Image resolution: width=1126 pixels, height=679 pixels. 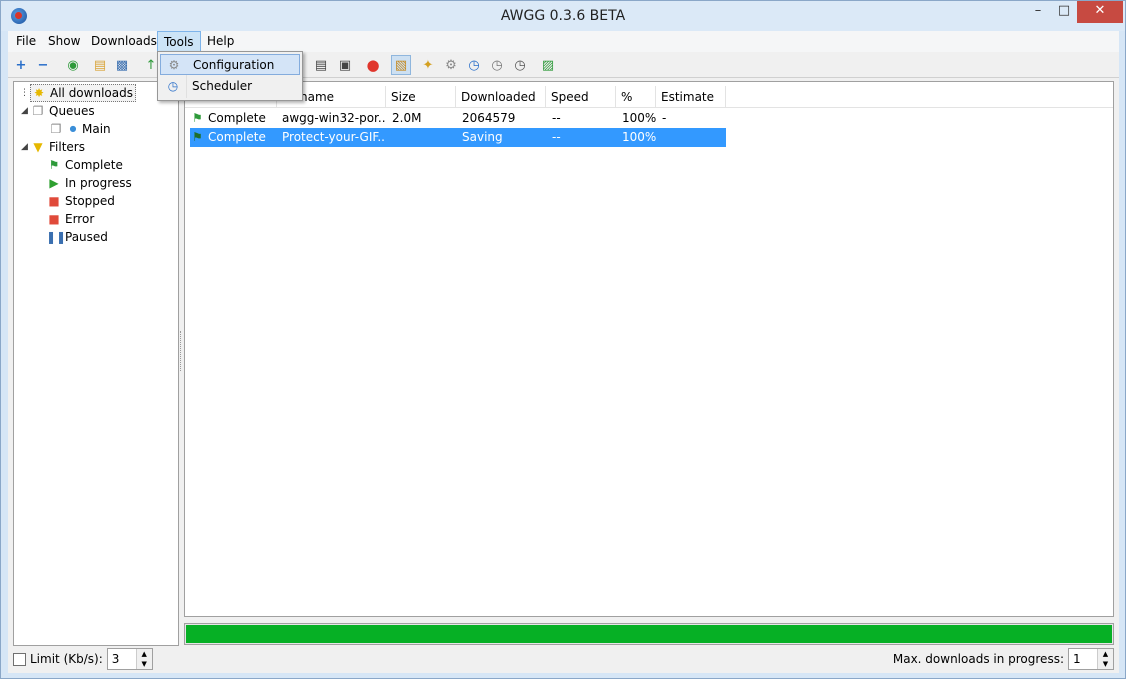 I want to click on maximize-button: □, so click(x=1064, y=12).